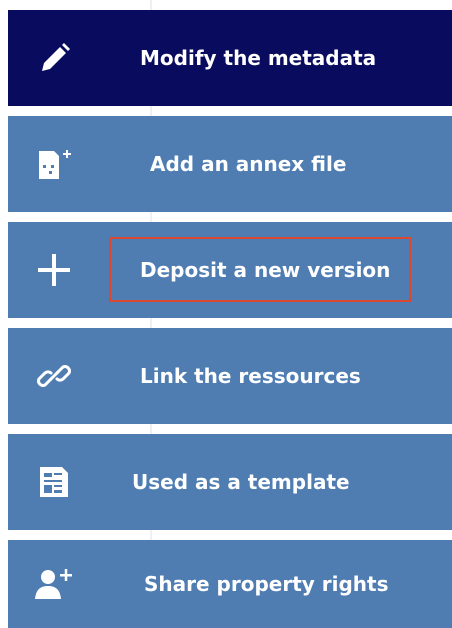  What do you see at coordinates (54, 376) in the screenshot?
I see `link-icon` at bounding box center [54, 376].